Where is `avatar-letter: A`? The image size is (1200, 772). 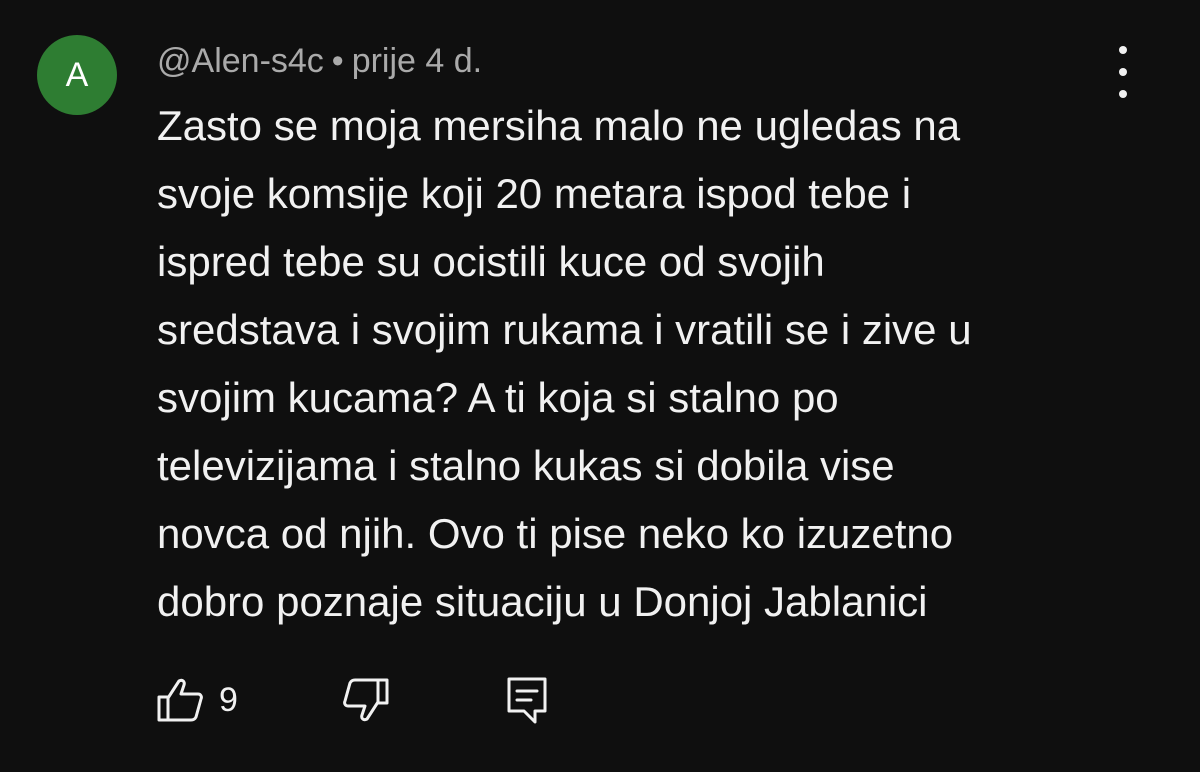 avatar-letter: A is located at coordinates (77, 74).